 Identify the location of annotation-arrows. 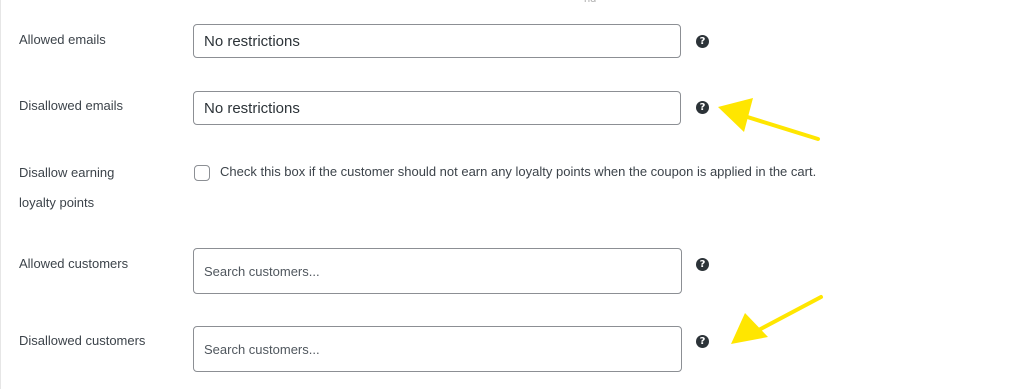
(770, 221).